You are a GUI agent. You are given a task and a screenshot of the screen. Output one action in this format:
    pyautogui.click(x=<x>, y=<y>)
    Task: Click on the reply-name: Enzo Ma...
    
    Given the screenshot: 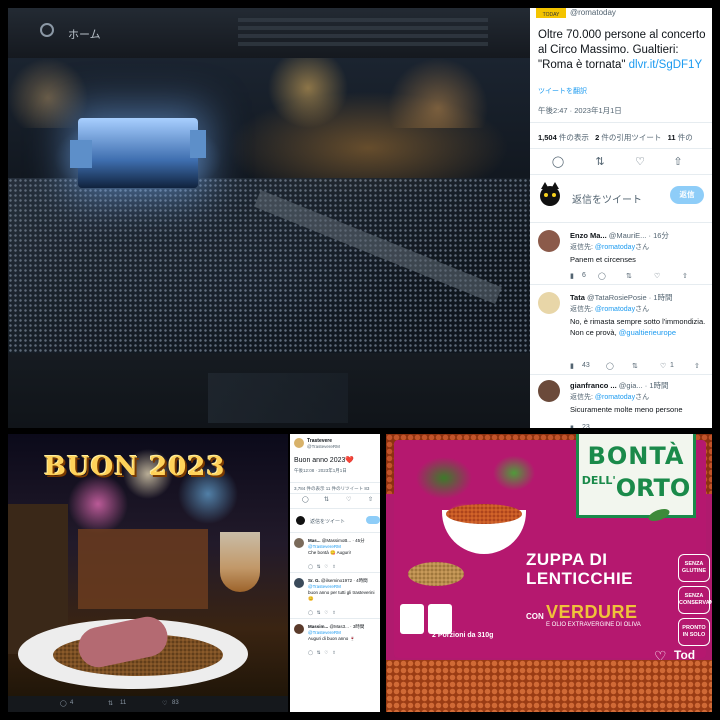 What is the action you would take?
    pyautogui.click(x=588, y=235)
    